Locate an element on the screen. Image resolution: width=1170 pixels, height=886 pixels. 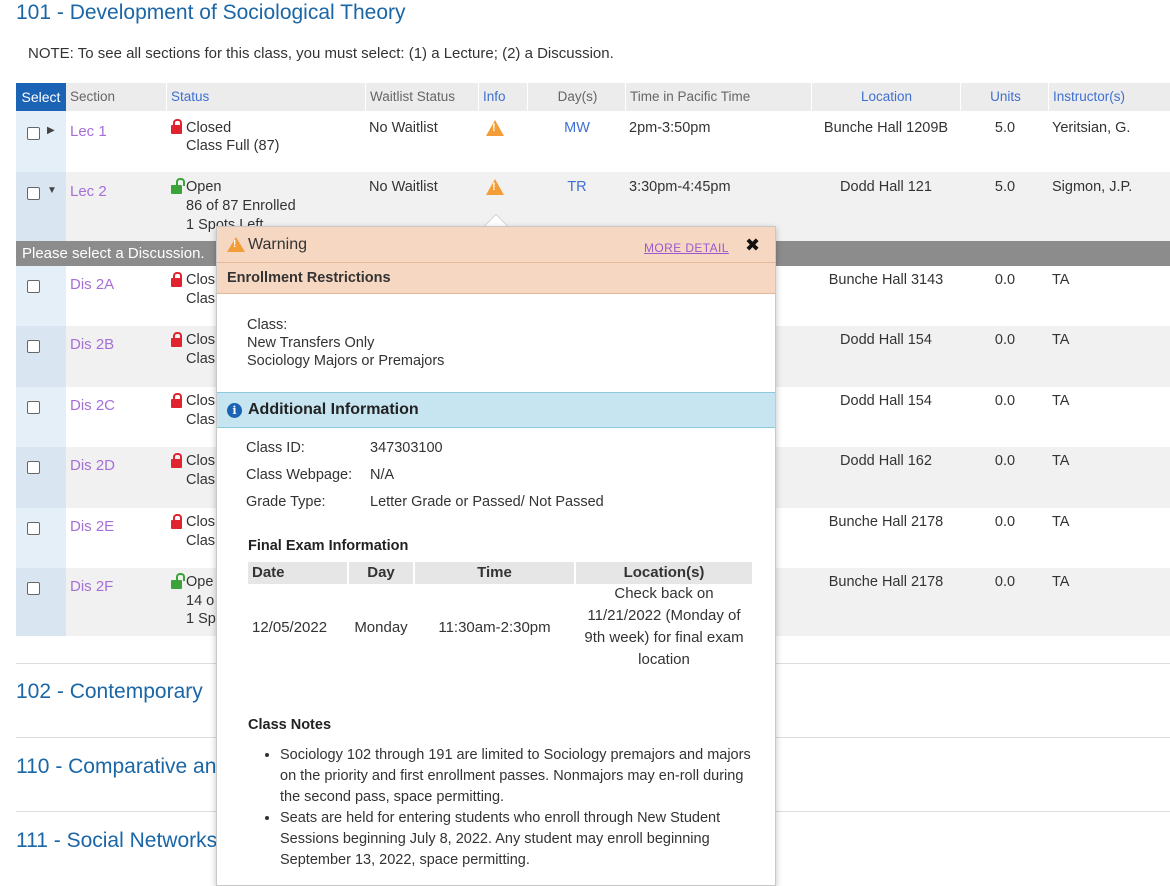
course-title-110: 110 - Comparative an is located at coordinates (116, 767).